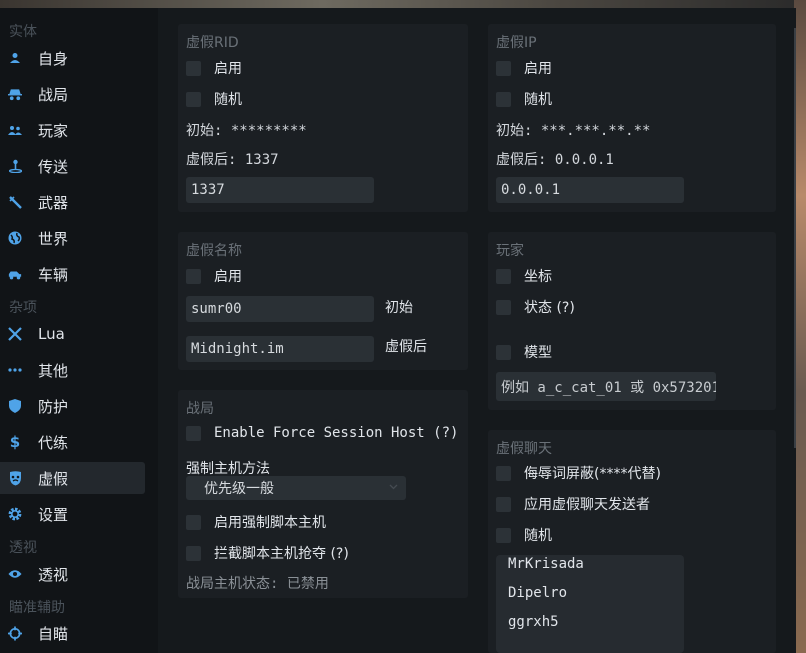 This screenshot has height=653, width=806. Describe the element at coordinates (15, 334) in the screenshot. I see `tools-icon` at that location.